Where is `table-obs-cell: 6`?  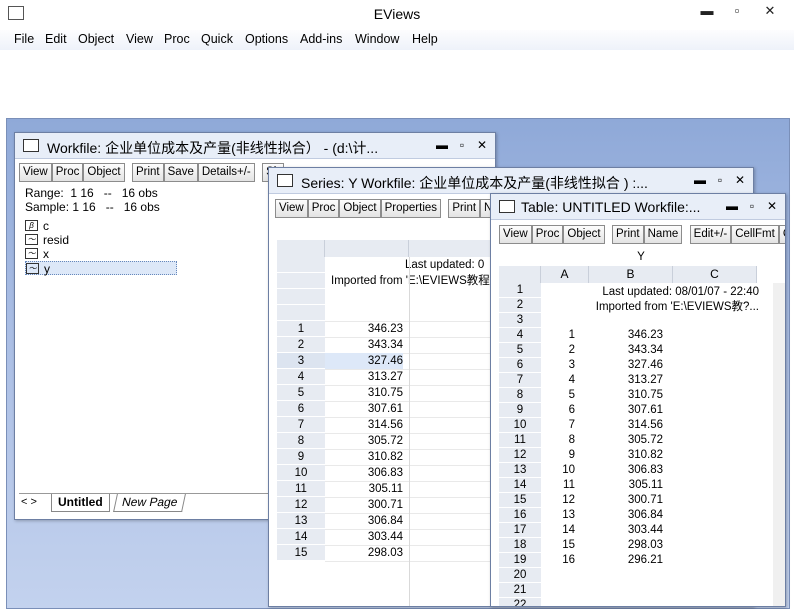
table-obs-cell: 6 is located at coordinates (558, 410).